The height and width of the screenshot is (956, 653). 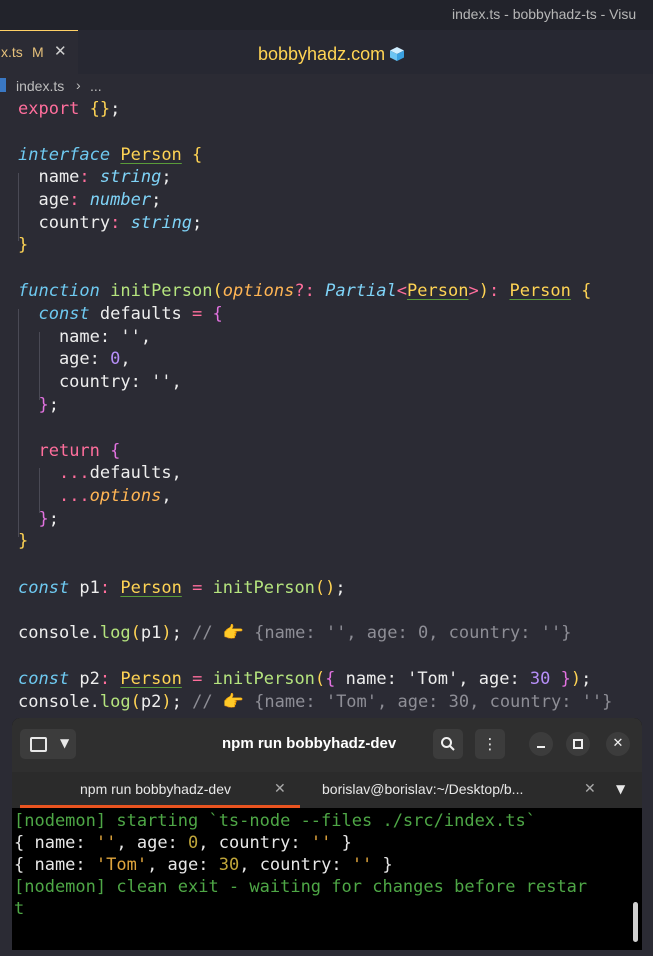 I want to click on output-token: '', so click(x=362, y=865).